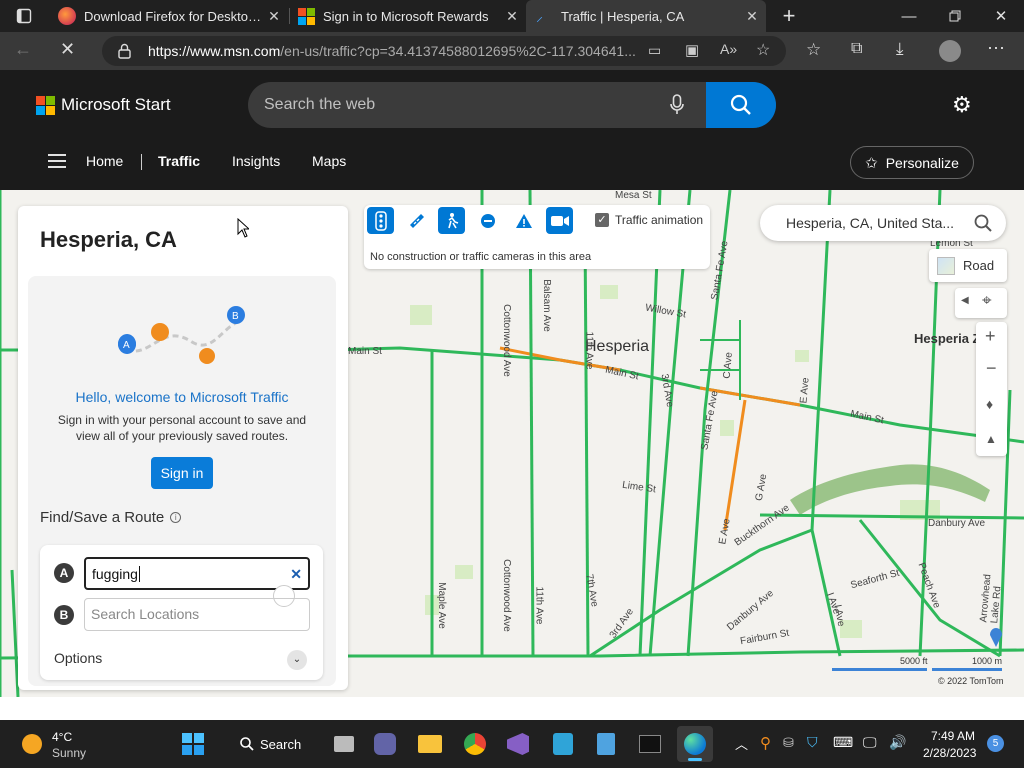 The width and height of the screenshot is (1024, 768). Describe the element at coordinates (512, 105) in the screenshot. I see `web-search-box: Search the web` at that location.